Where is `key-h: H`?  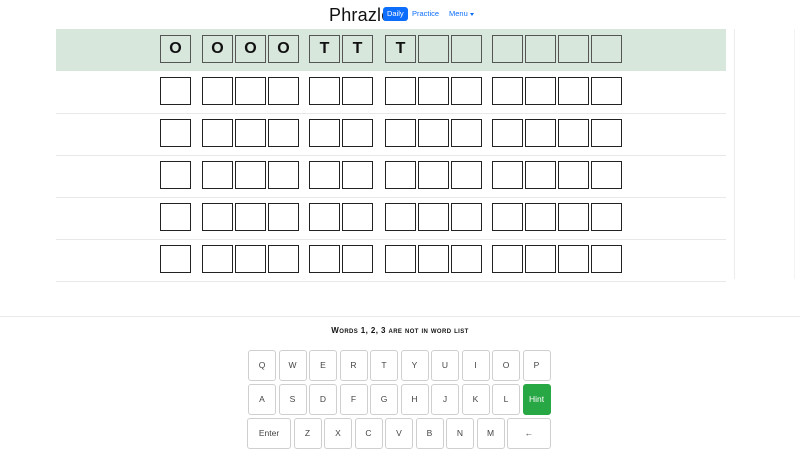
key-h: H is located at coordinates (414, 399).